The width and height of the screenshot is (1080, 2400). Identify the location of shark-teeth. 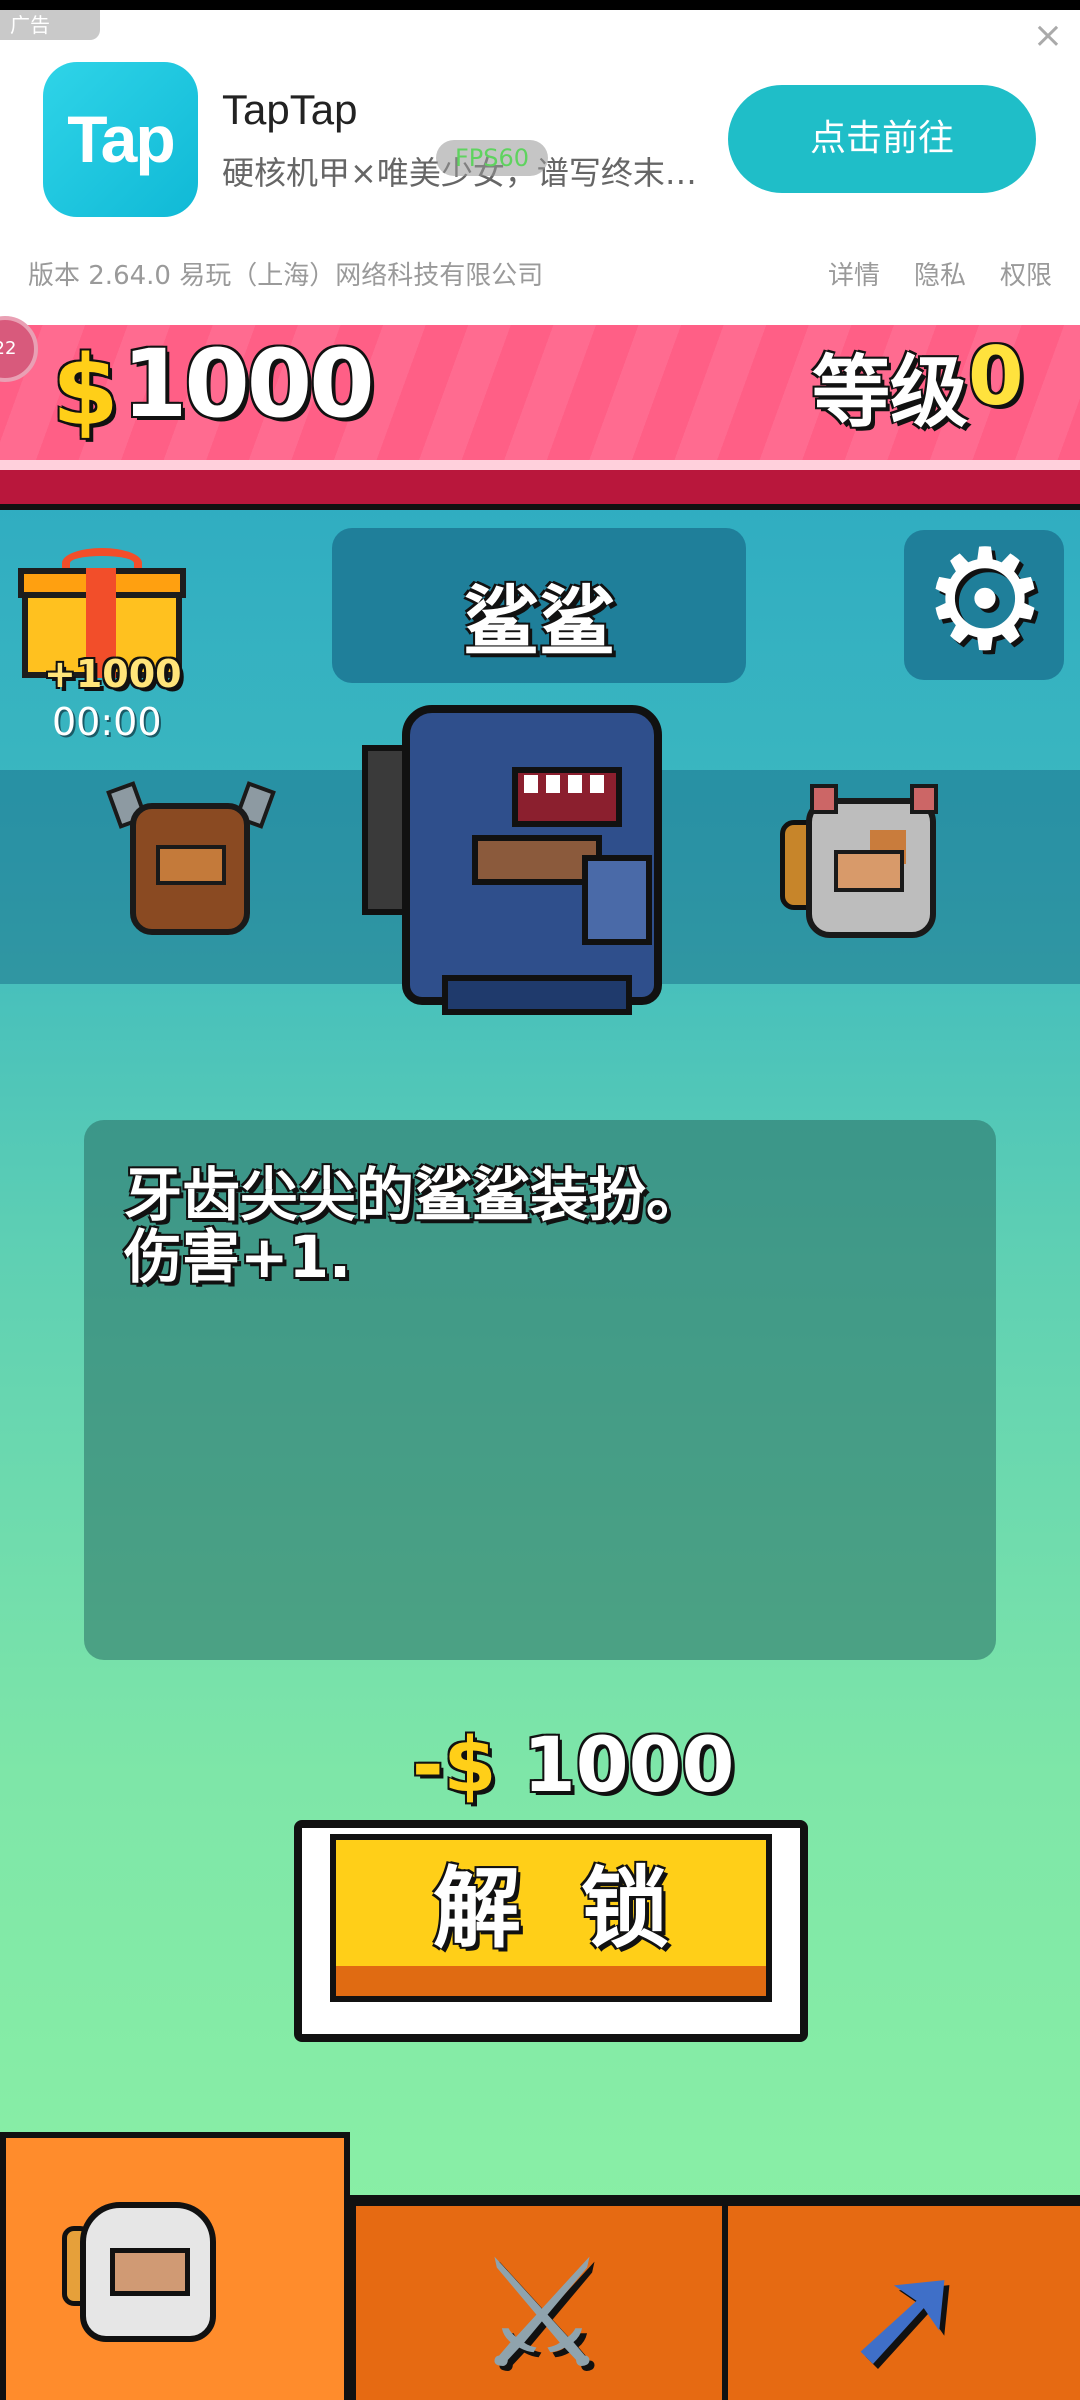
(567, 784).